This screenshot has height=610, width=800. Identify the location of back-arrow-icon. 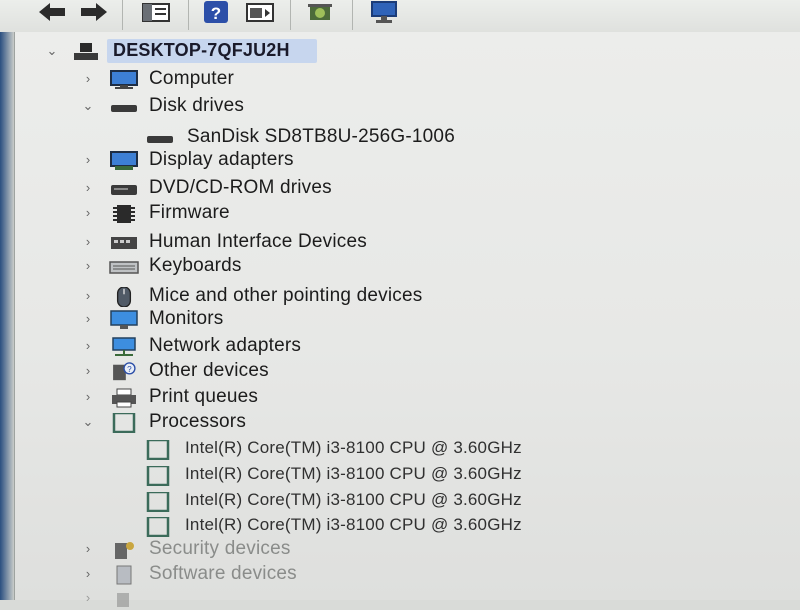
(52, 12).